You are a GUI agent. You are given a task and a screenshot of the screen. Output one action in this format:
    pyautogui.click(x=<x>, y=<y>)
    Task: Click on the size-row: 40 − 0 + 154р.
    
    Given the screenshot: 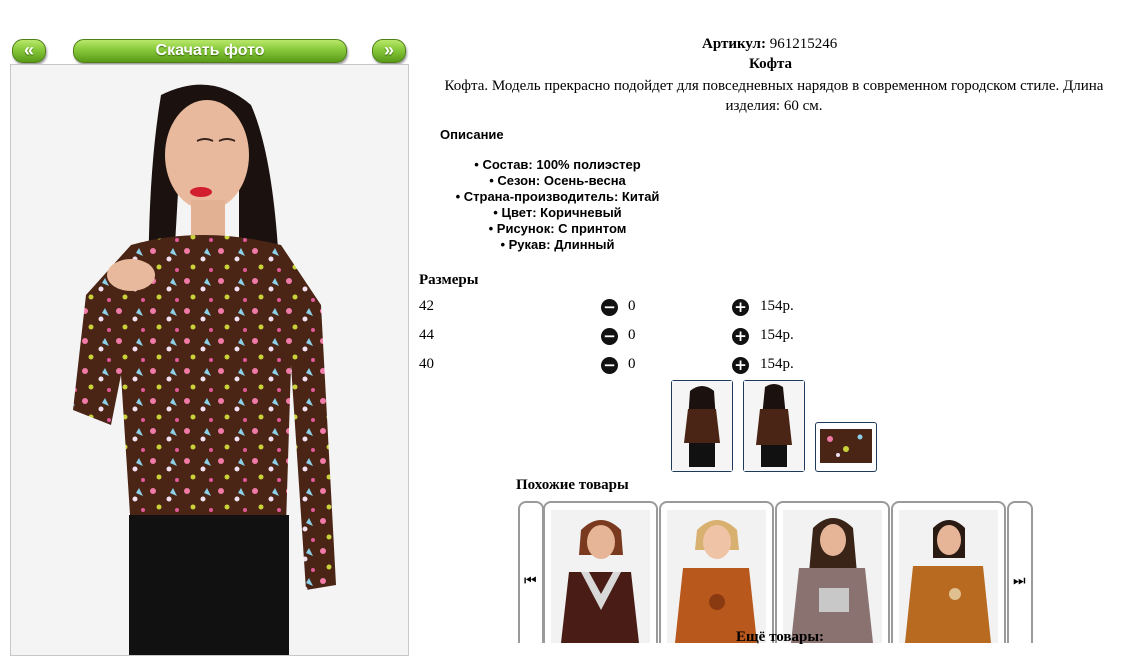 What is the action you would take?
    pyautogui.click(x=629, y=366)
    